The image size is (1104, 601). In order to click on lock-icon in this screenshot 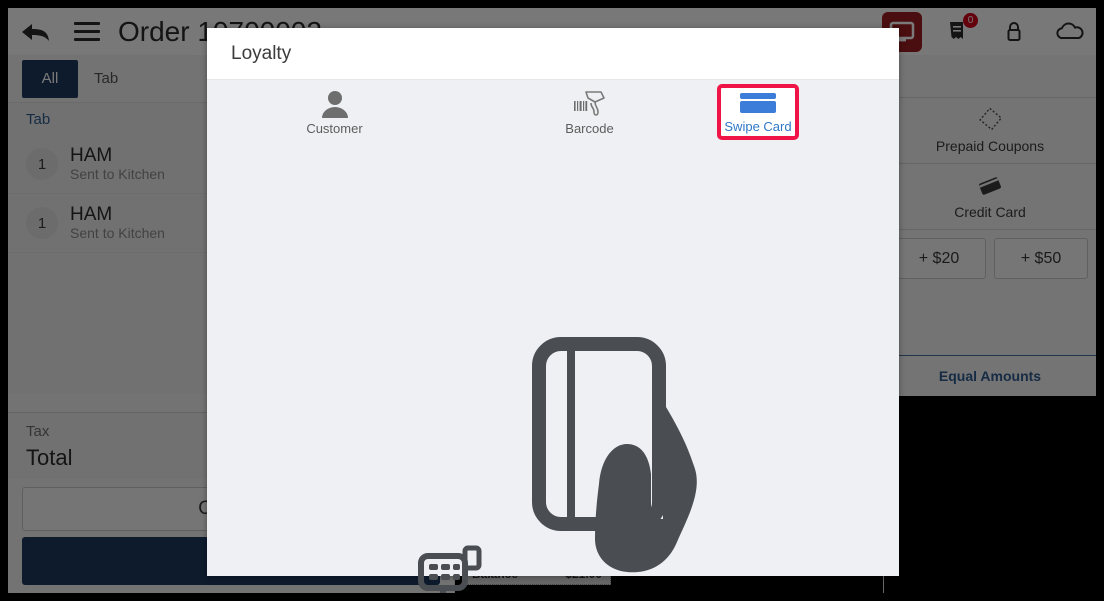, I will do `click(1014, 31)`.